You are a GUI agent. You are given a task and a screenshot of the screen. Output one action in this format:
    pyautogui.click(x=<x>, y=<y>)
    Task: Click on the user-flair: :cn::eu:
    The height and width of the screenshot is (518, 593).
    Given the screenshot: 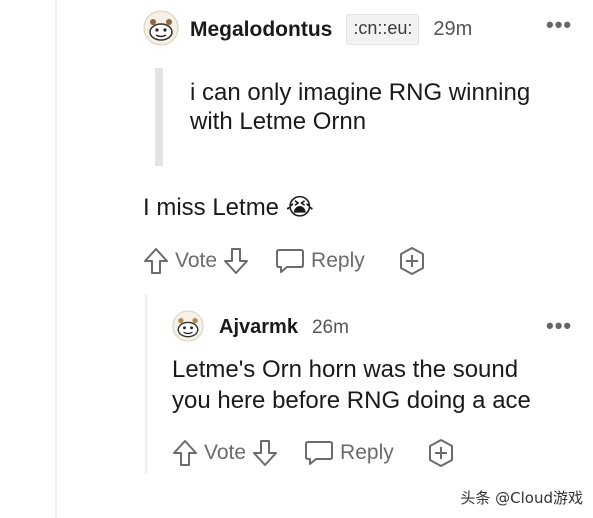 What is the action you would take?
    pyautogui.click(x=383, y=29)
    